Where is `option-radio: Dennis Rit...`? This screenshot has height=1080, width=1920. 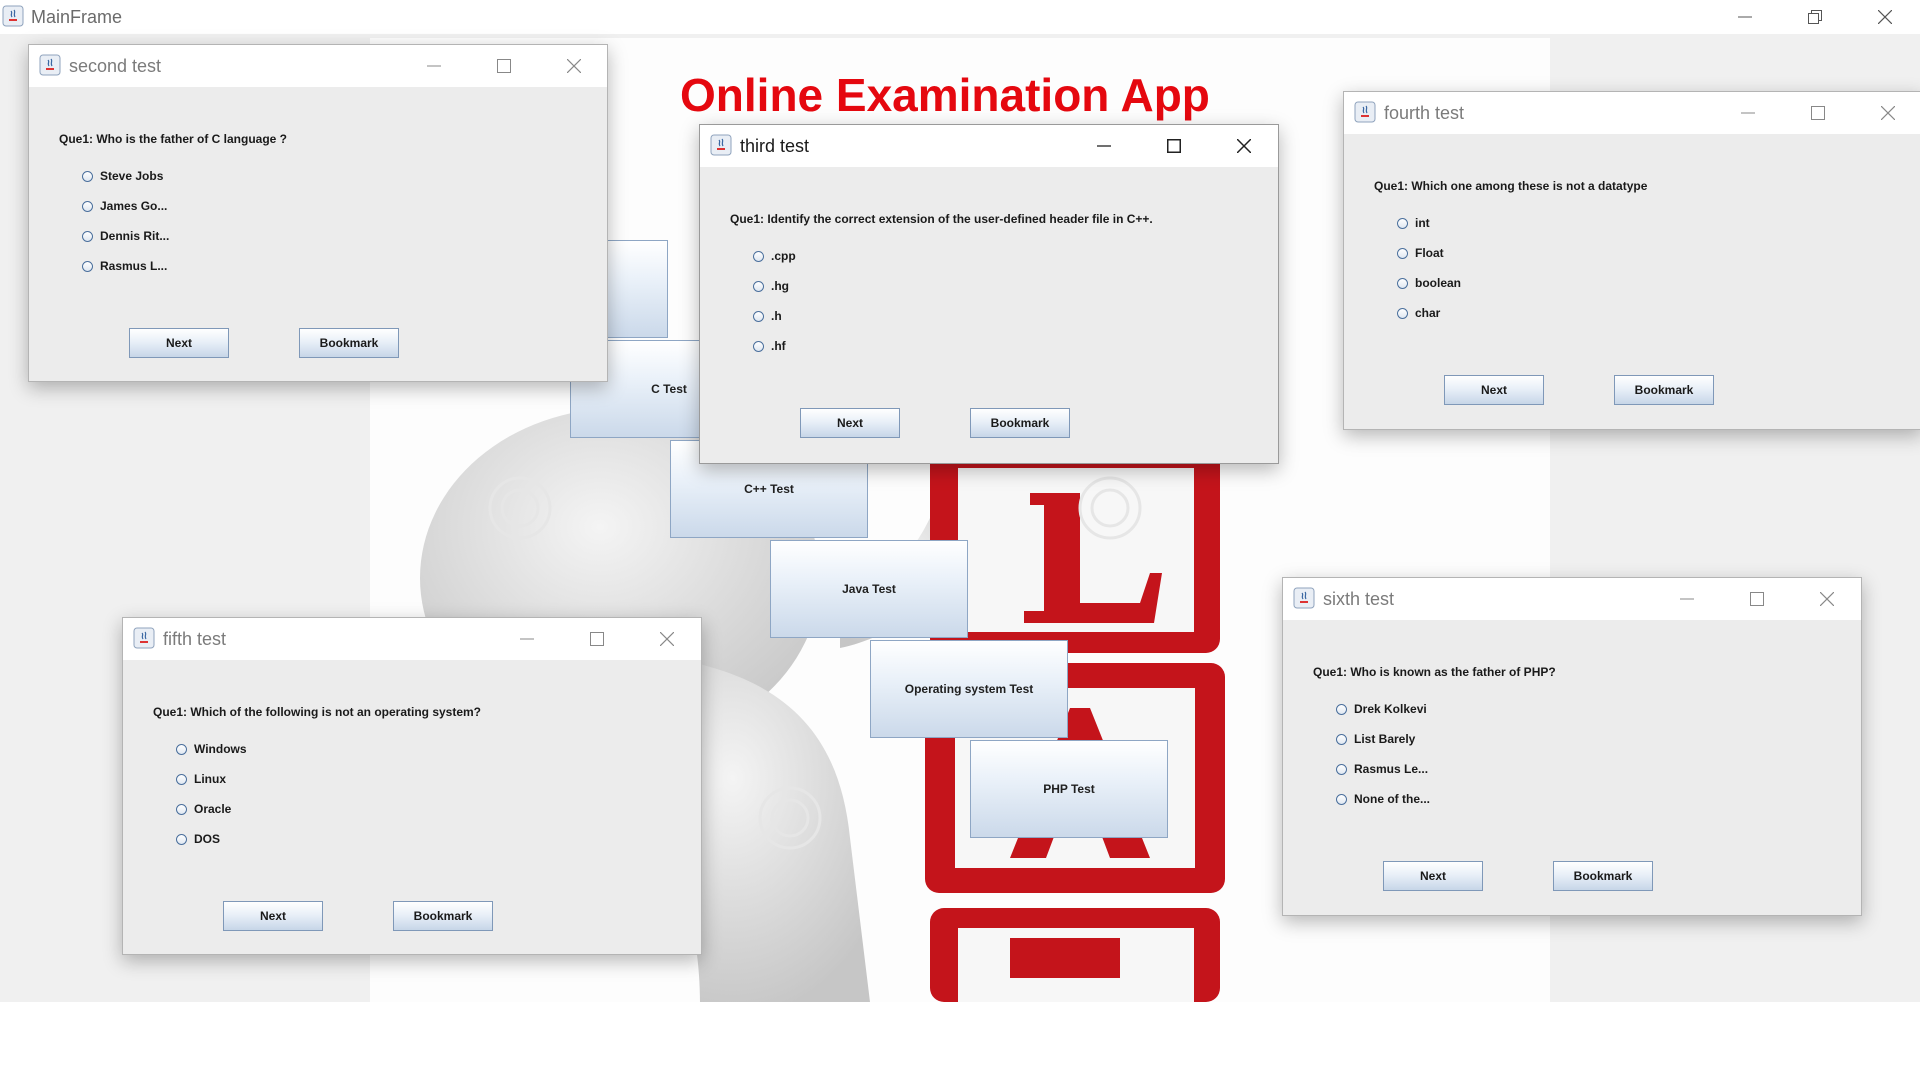
option-radio: Dennis Rit... is located at coordinates (125, 236).